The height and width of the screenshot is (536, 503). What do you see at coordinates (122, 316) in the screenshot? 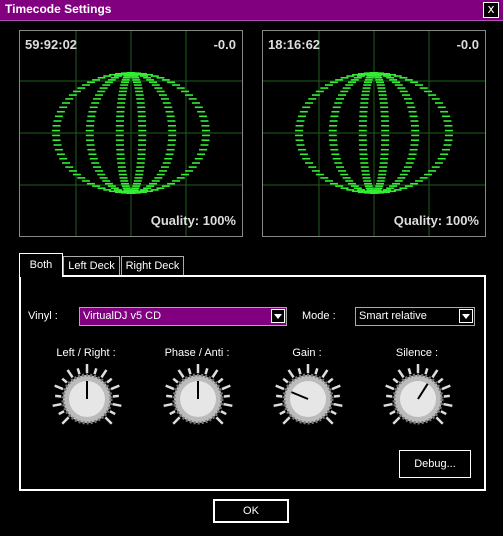
I see `vinyl-value: VirtualDJ v5 CD` at bounding box center [122, 316].